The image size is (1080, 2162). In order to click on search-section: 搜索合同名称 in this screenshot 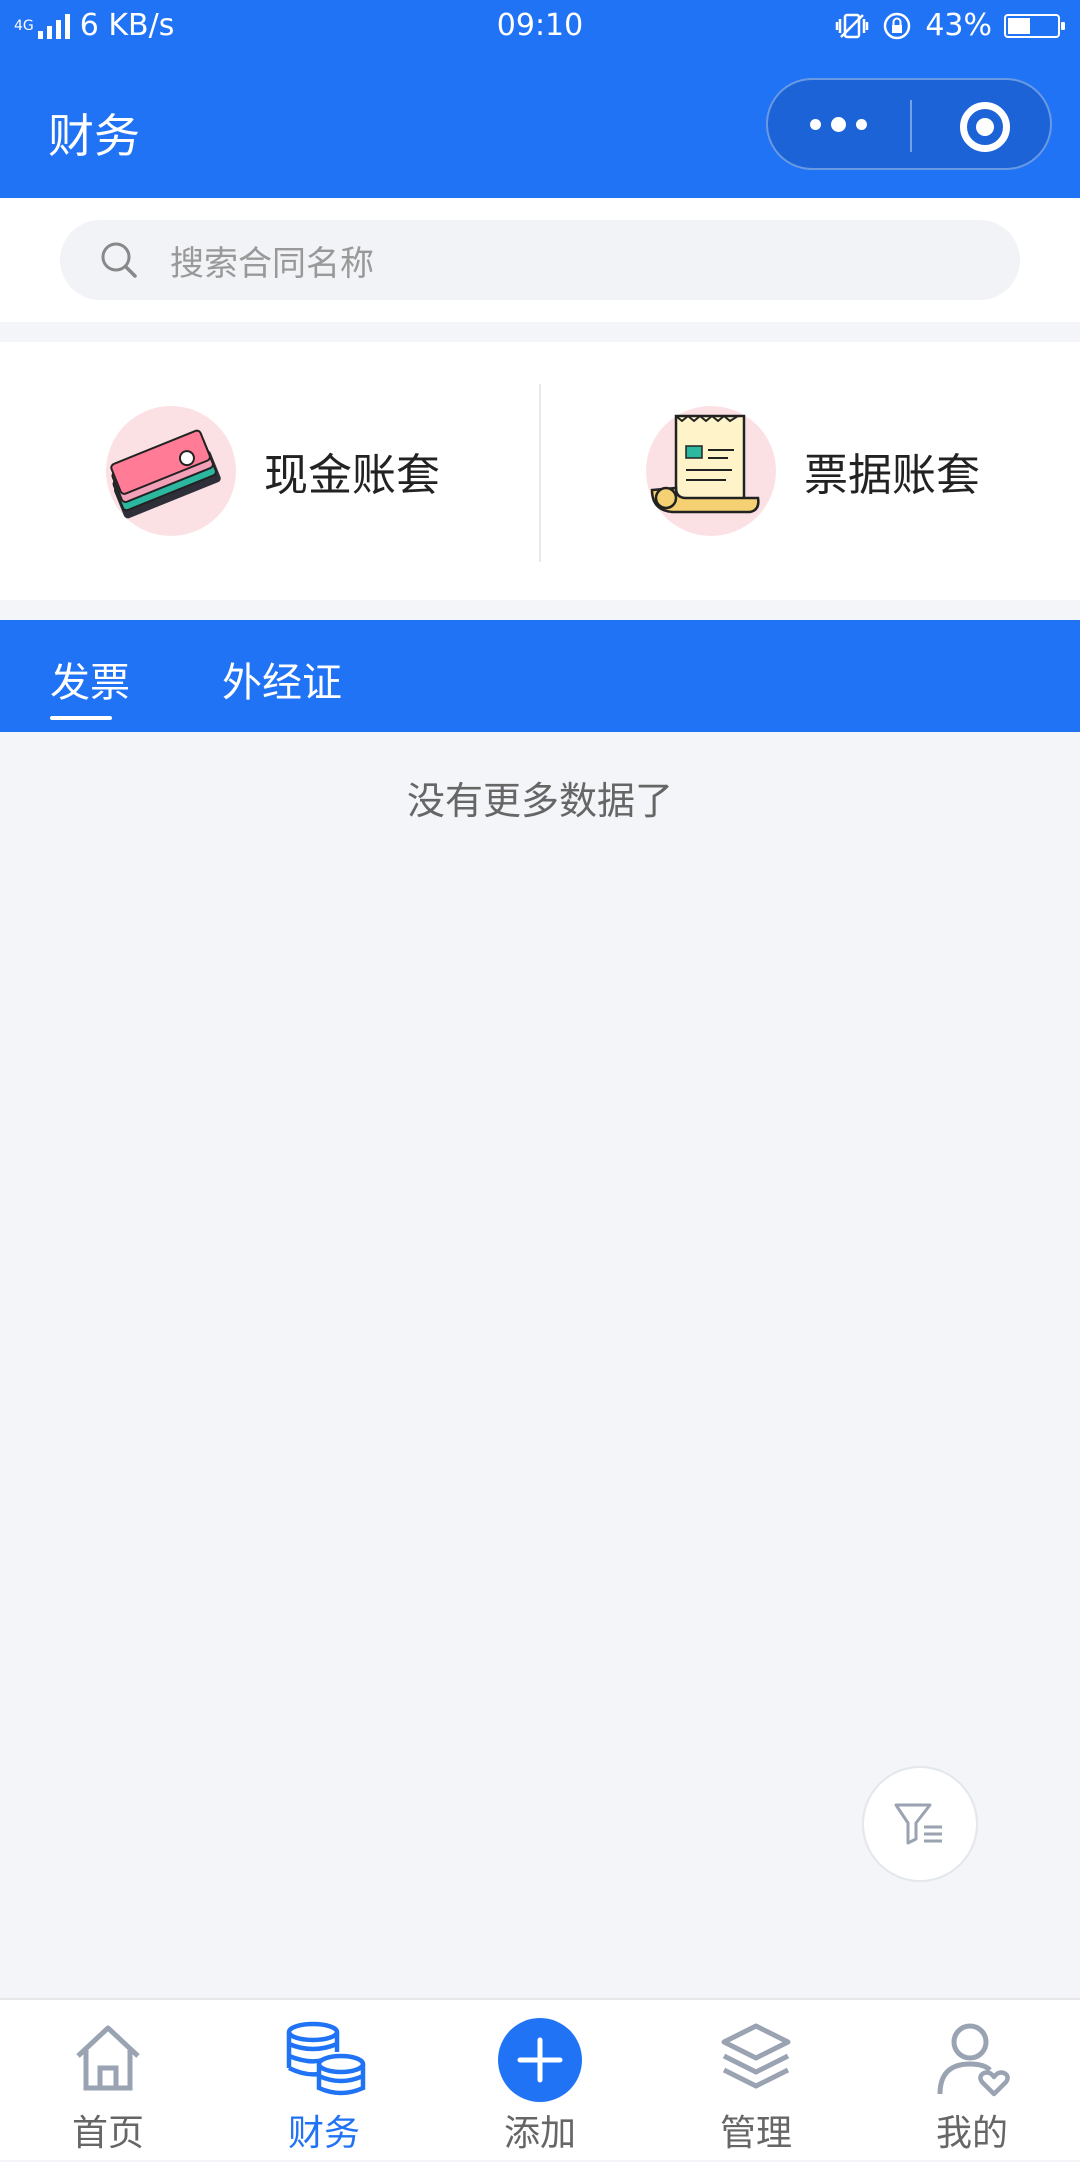, I will do `click(540, 260)`.